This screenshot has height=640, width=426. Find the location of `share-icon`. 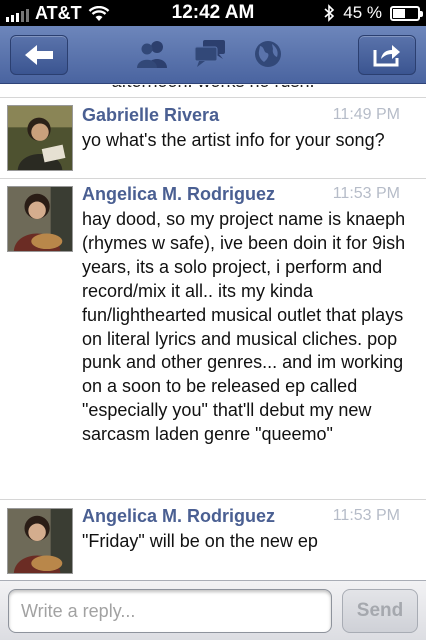

share-icon is located at coordinates (386, 56).